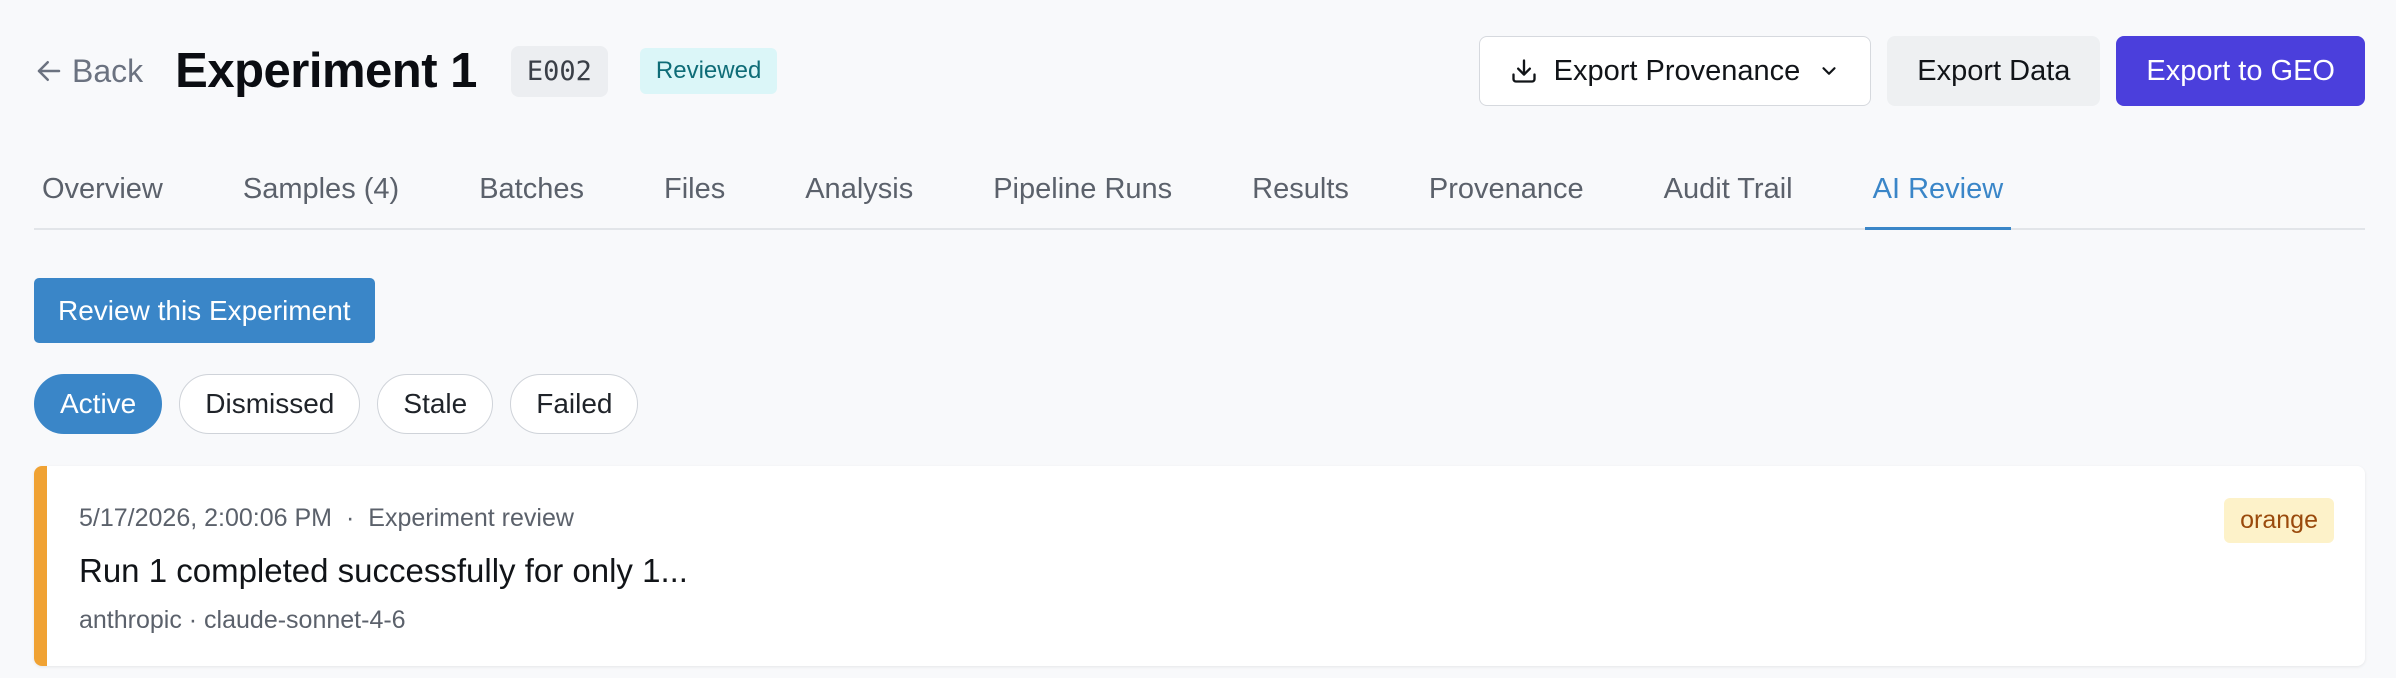 This screenshot has width=2396, height=678. Describe the element at coordinates (531, 194) in the screenshot. I see `tab-batches: Batches` at that location.